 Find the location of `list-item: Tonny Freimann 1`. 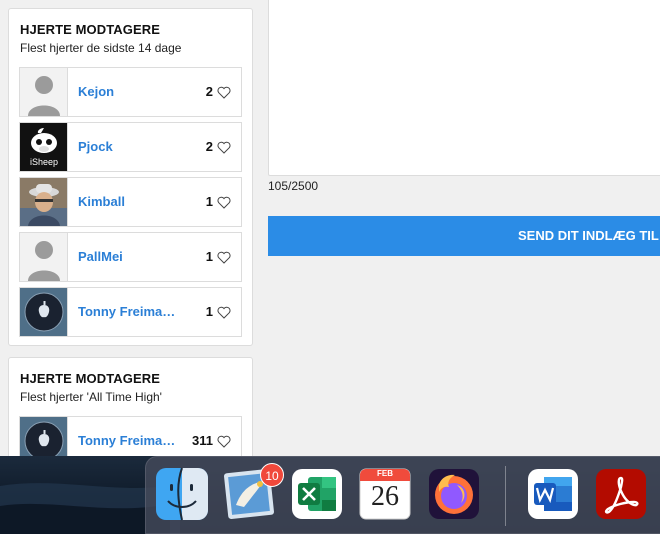

list-item: Tonny Freimann 1 is located at coordinates (130, 312).